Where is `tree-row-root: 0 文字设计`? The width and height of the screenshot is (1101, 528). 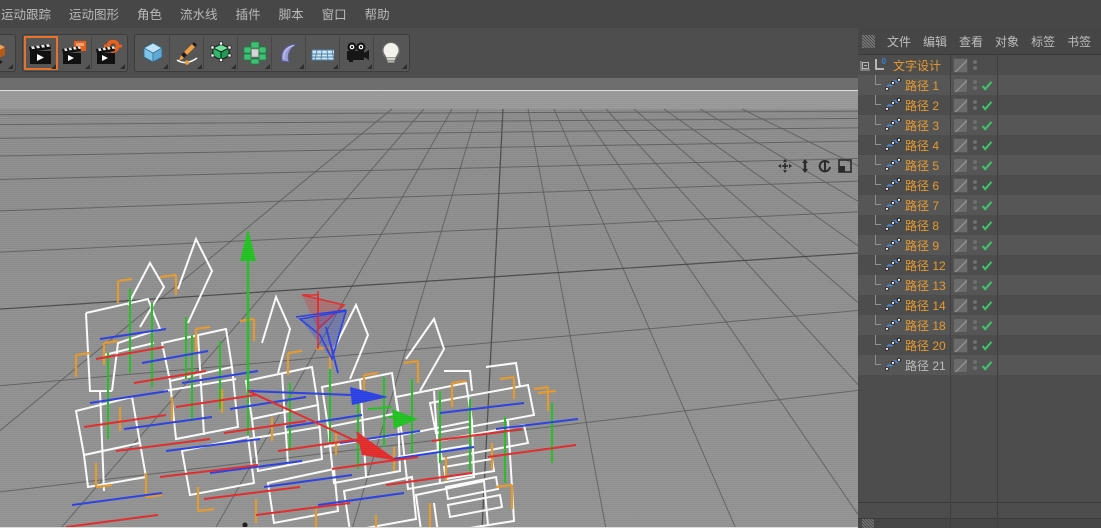 tree-row-root: 0 文字设计 is located at coordinates (979, 65).